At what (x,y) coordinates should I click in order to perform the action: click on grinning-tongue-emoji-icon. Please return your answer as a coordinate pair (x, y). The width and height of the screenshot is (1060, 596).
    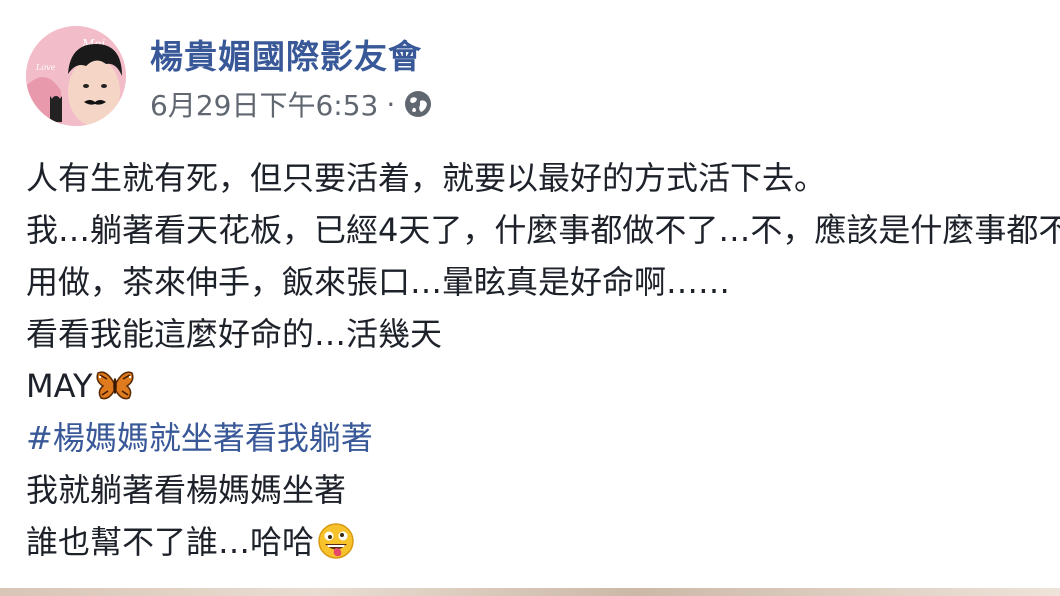
    Looking at the image, I should click on (336, 541).